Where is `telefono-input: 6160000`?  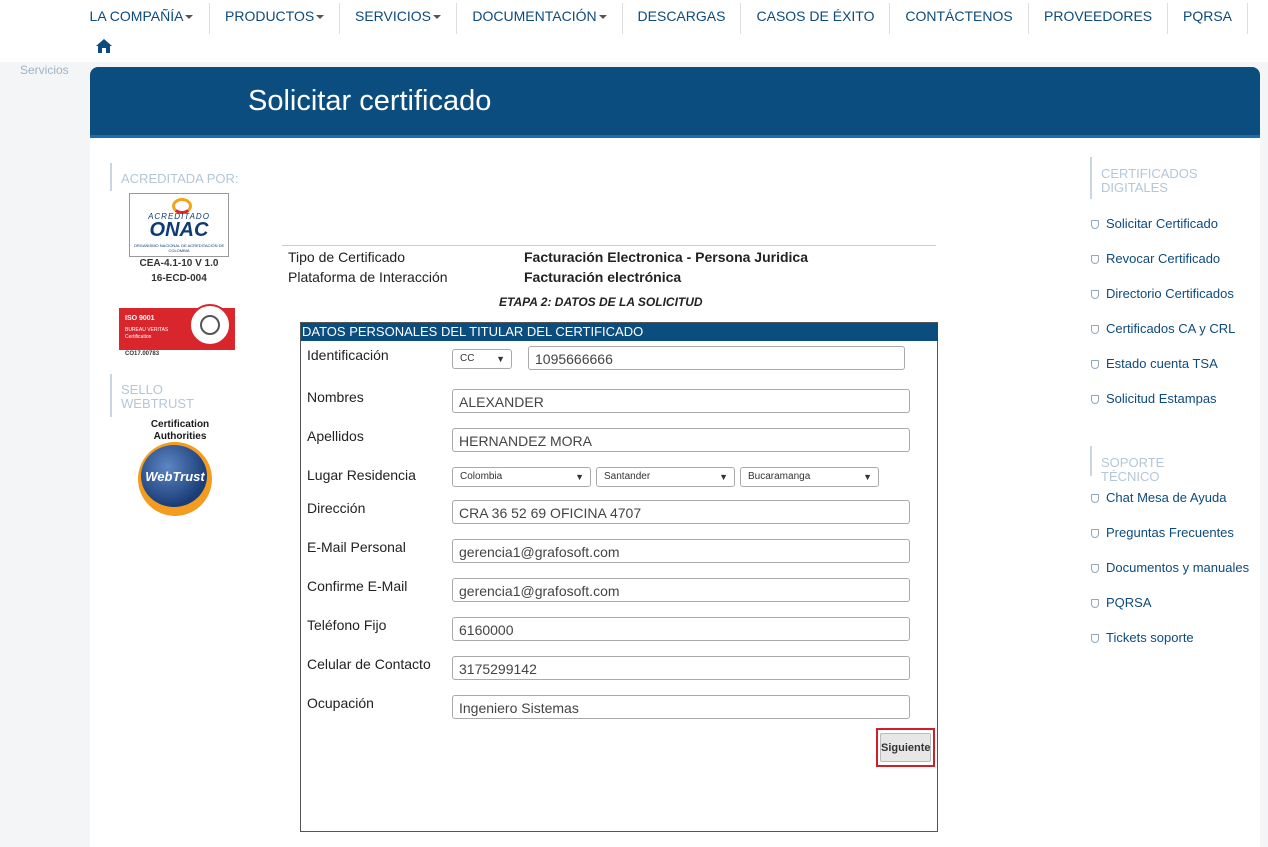 telefono-input: 6160000 is located at coordinates (681, 629).